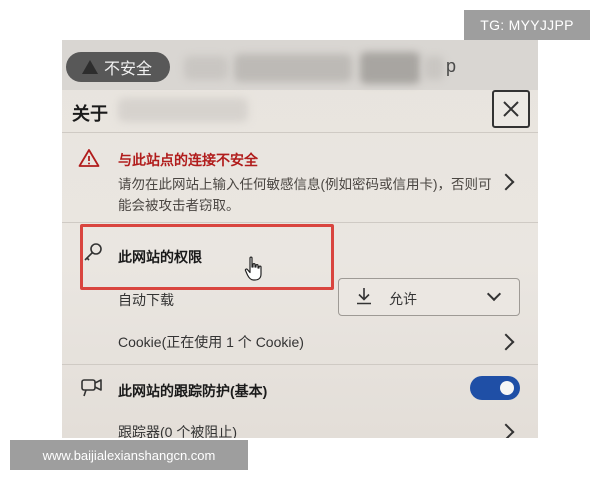  I want to click on chevron-down-icon, so click(494, 294).